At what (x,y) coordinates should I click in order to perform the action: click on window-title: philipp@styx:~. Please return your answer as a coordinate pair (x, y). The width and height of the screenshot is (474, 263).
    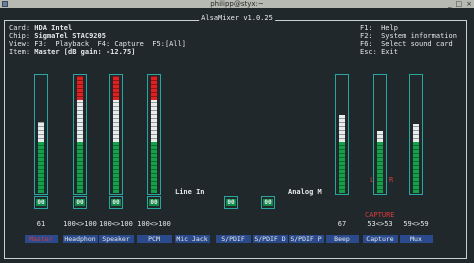
    Looking at the image, I should click on (237, 4).